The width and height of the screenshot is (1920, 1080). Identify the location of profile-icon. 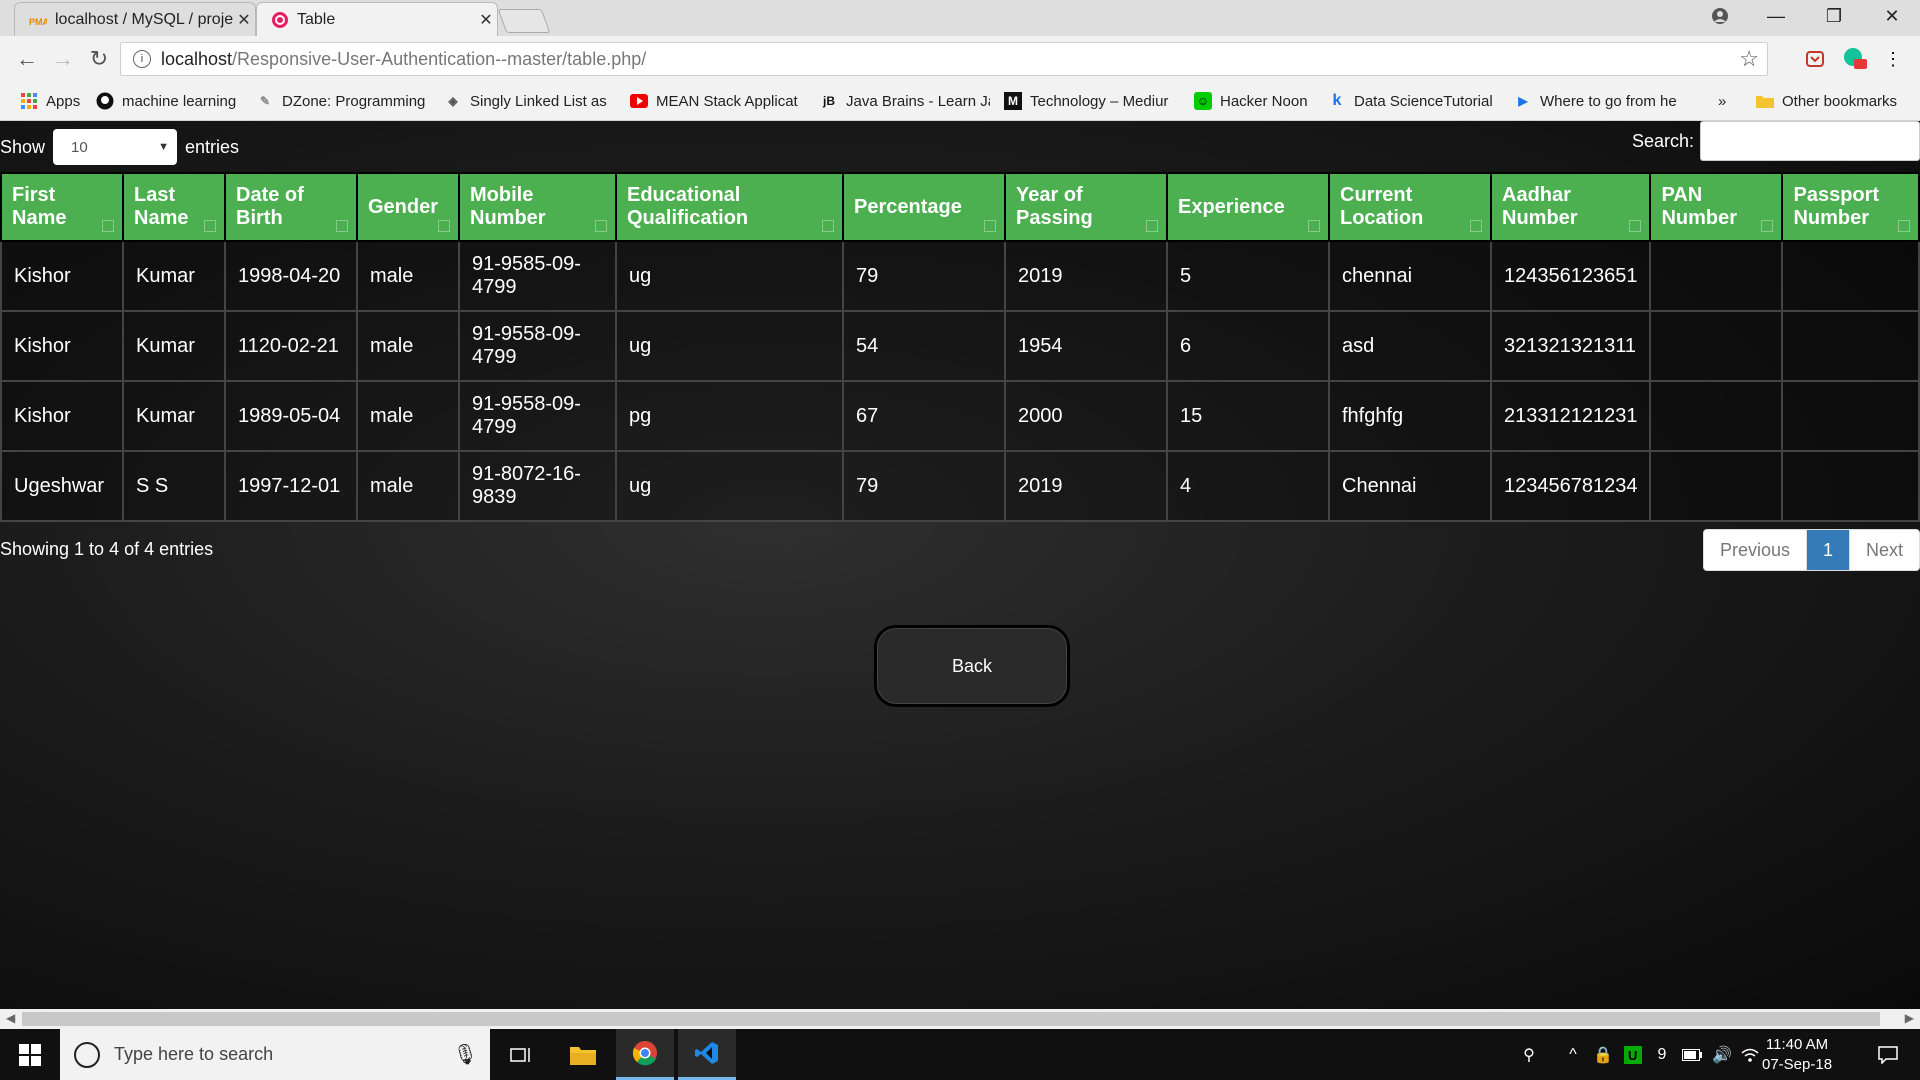
(1720, 16).